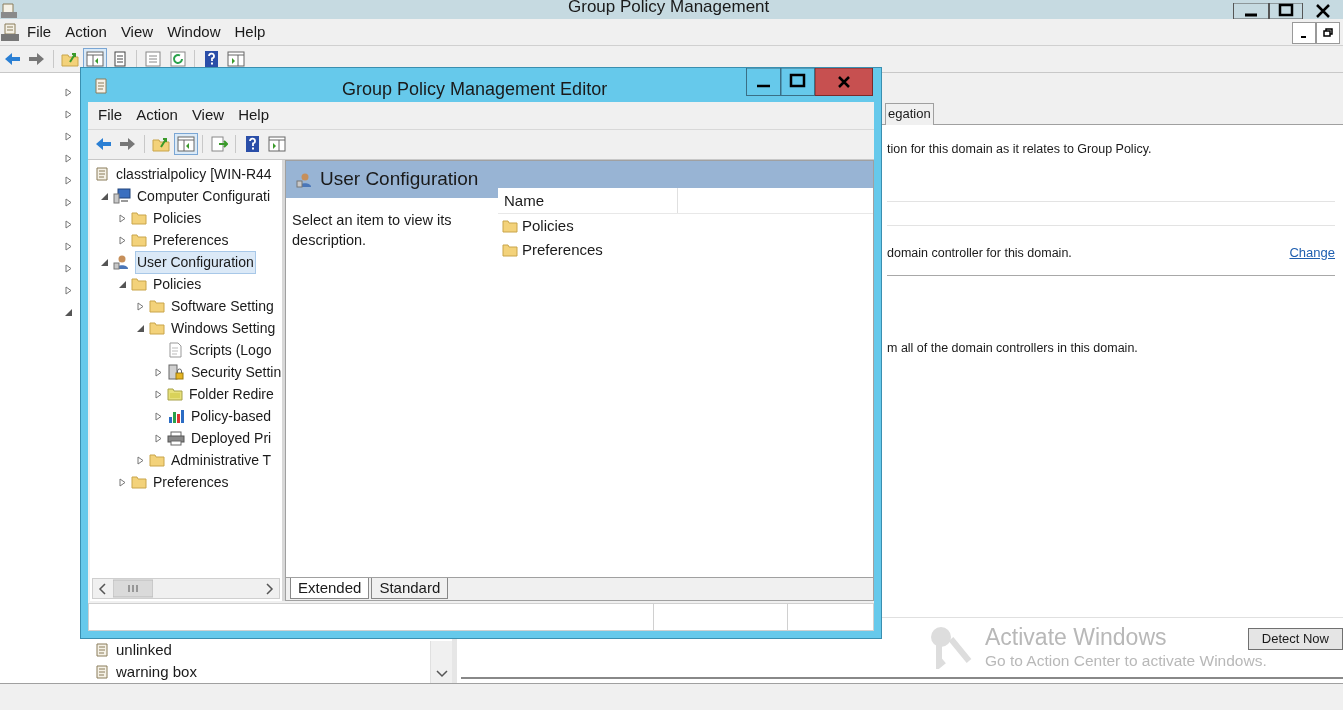 The height and width of the screenshot is (710, 1343). Describe the element at coordinates (195, 262) in the screenshot. I see `tree-item: User Configuration` at that location.